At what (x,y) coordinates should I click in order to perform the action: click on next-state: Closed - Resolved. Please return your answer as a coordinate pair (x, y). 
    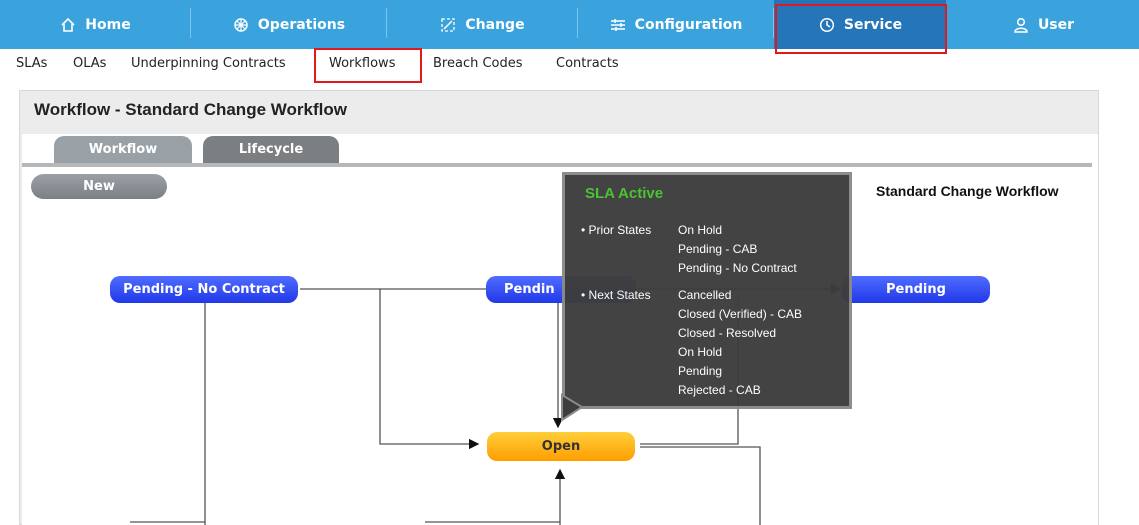
    Looking at the image, I should click on (727, 333).